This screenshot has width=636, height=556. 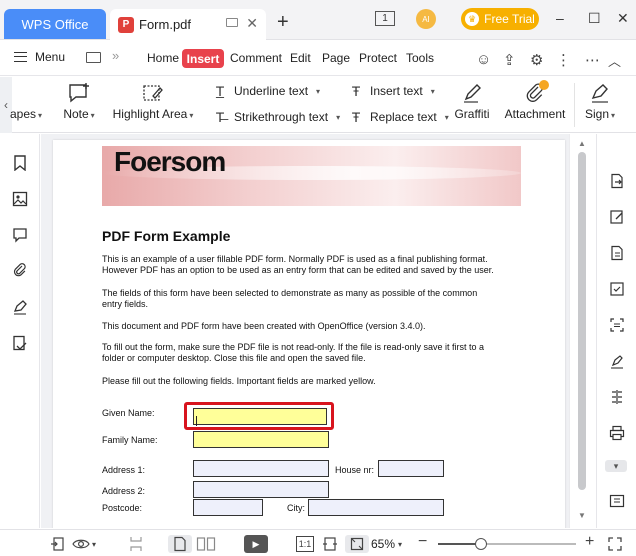 What do you see at coordinates (574, 105) in the screenshot?
I see `ribbon-divider` at bounding box center [574, 105].